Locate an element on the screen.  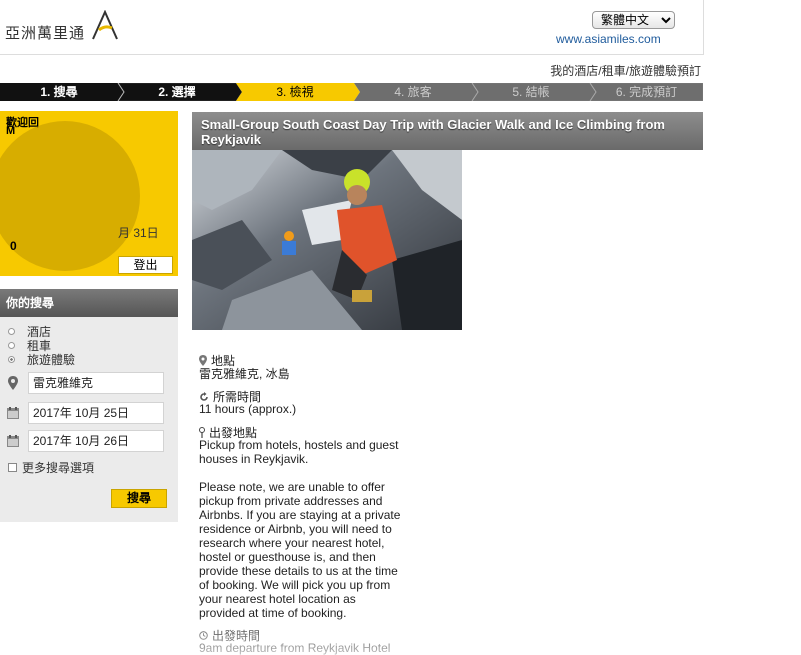
location-input: 雷克雅維克 is located at coordinates (96, 383).